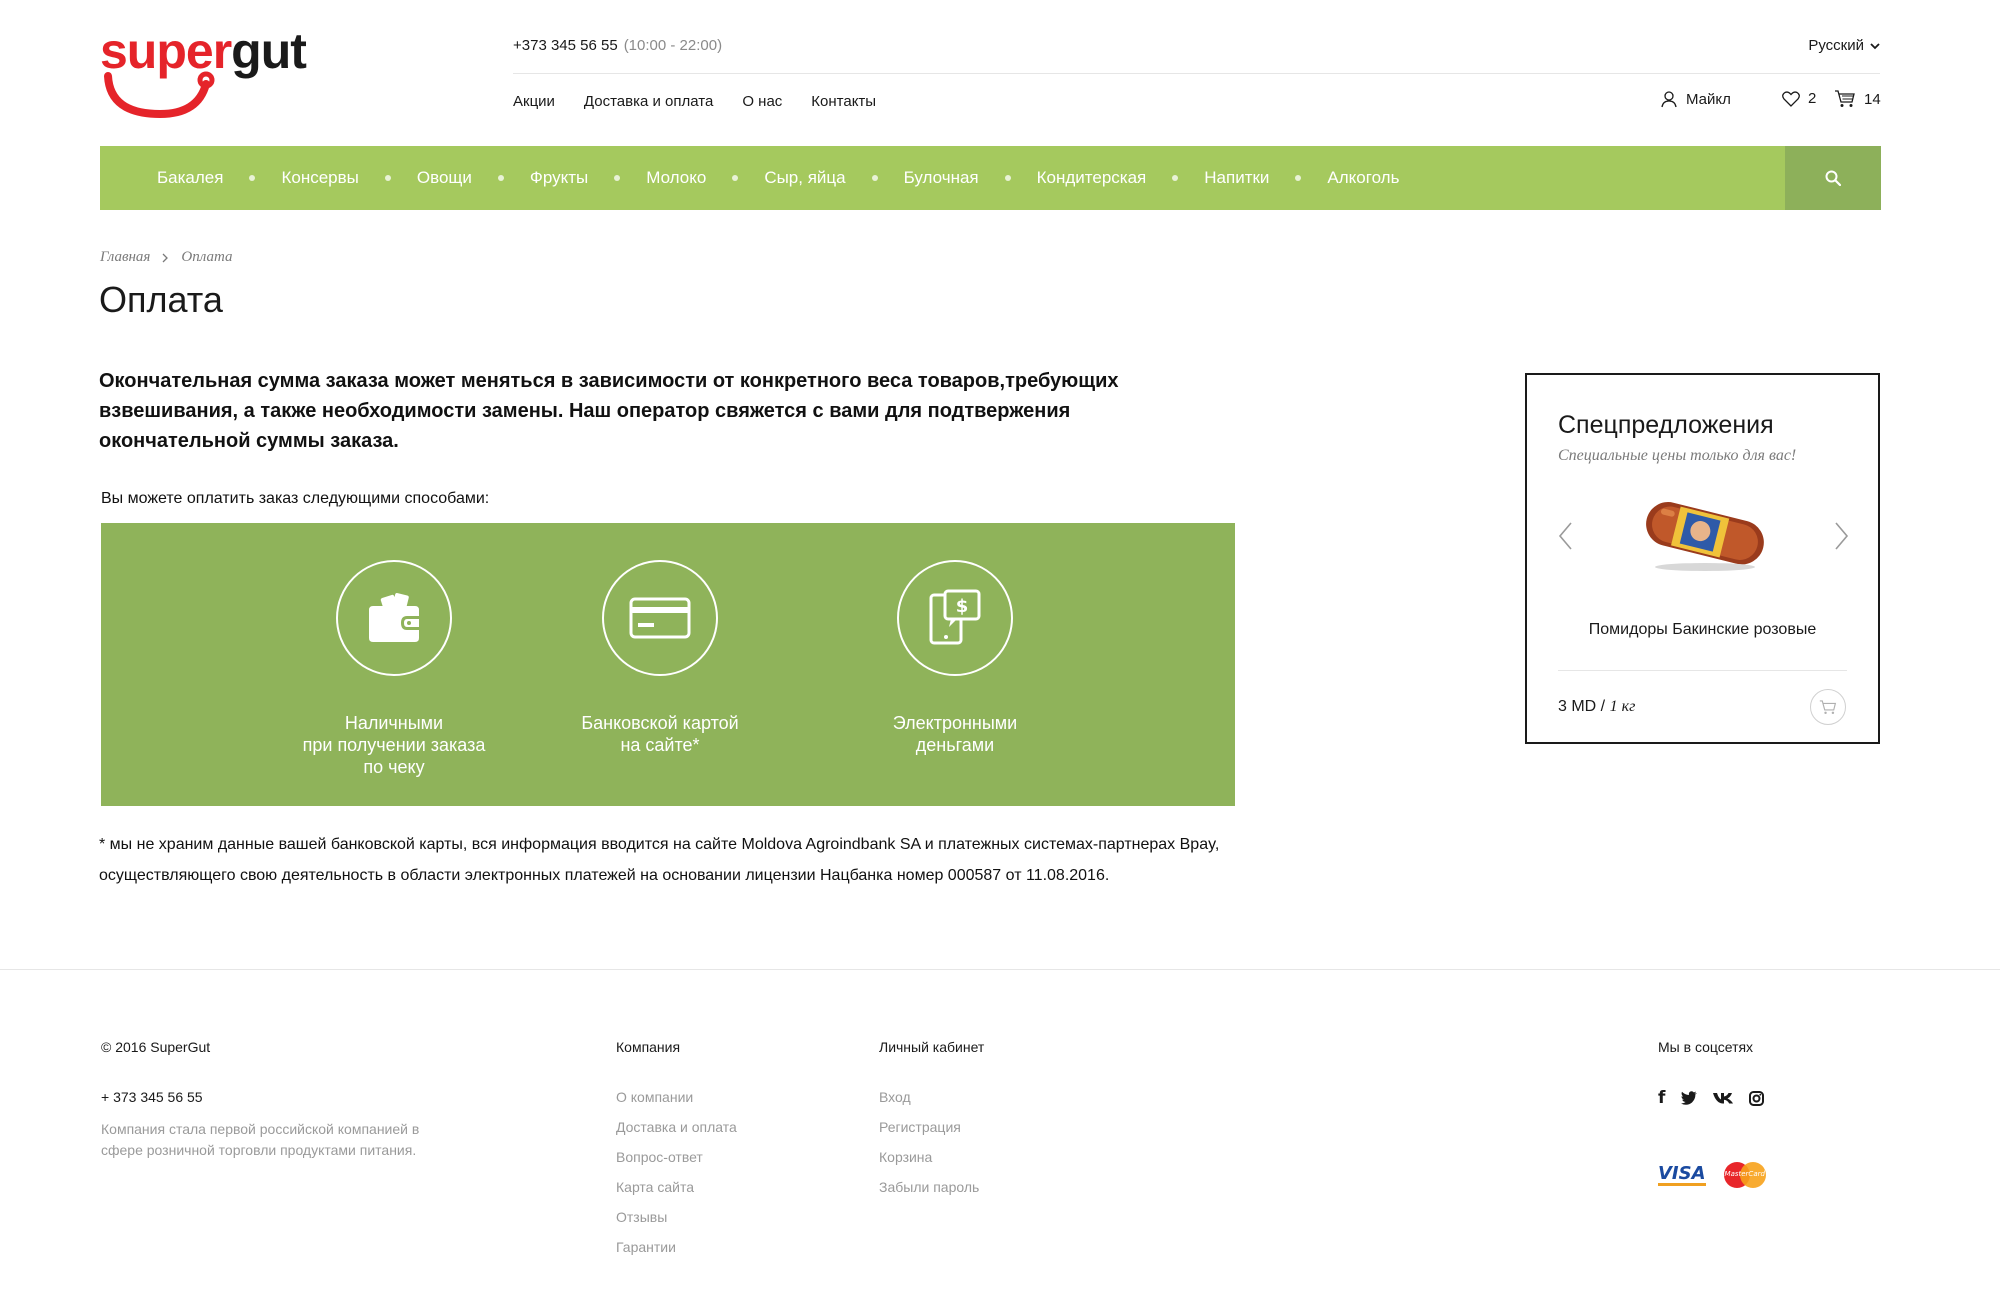 This screenshot has height=1306, width=2000. What do you see at coordinates (319, 178) in the screenshot?
I see `category-canned: Консервы` at bounding box center [319, 178].